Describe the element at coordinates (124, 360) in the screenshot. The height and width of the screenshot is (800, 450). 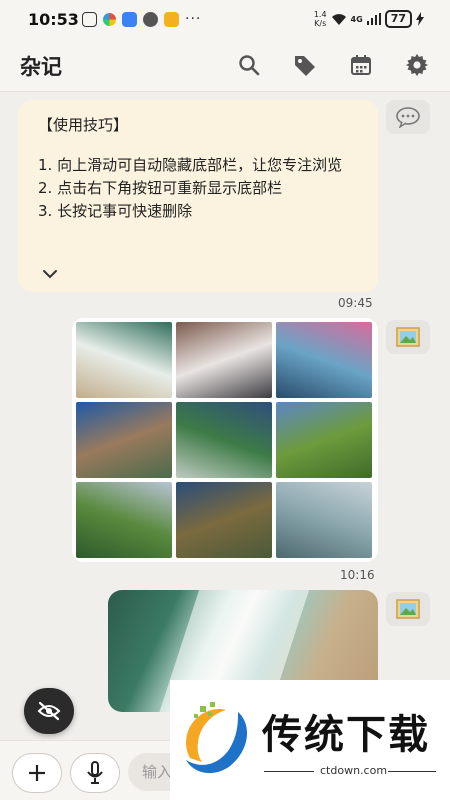
I see `beach-aerial-image` at that location.